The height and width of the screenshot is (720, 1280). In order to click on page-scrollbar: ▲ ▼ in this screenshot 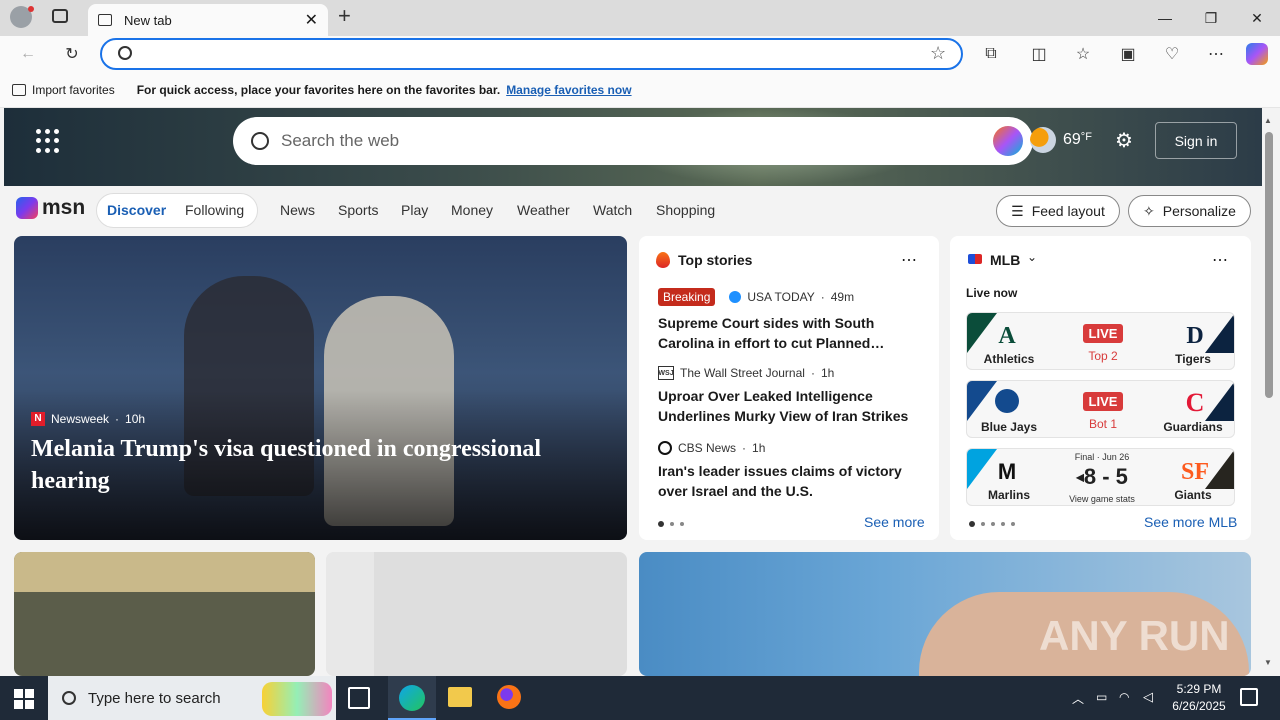, I will do `click(1271, 392)`.